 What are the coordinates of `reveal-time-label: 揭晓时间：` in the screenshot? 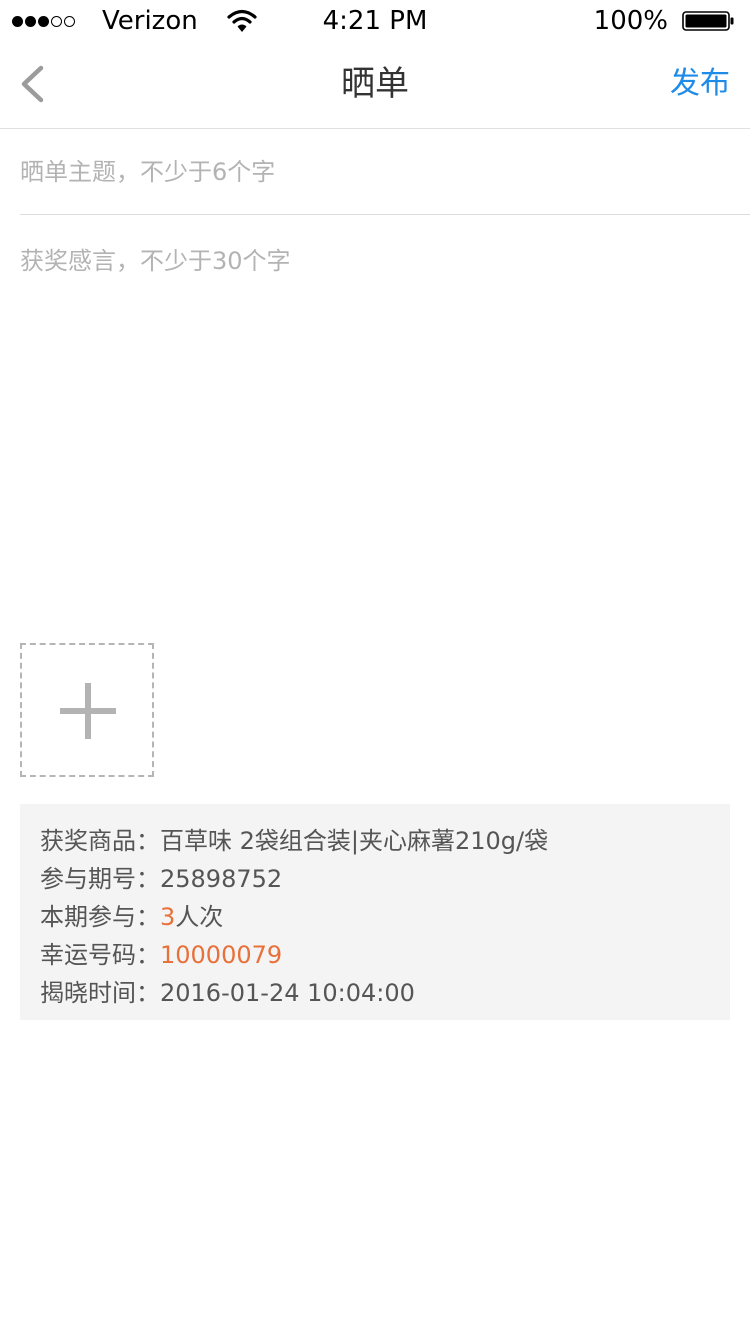 It's located at (100, 993).